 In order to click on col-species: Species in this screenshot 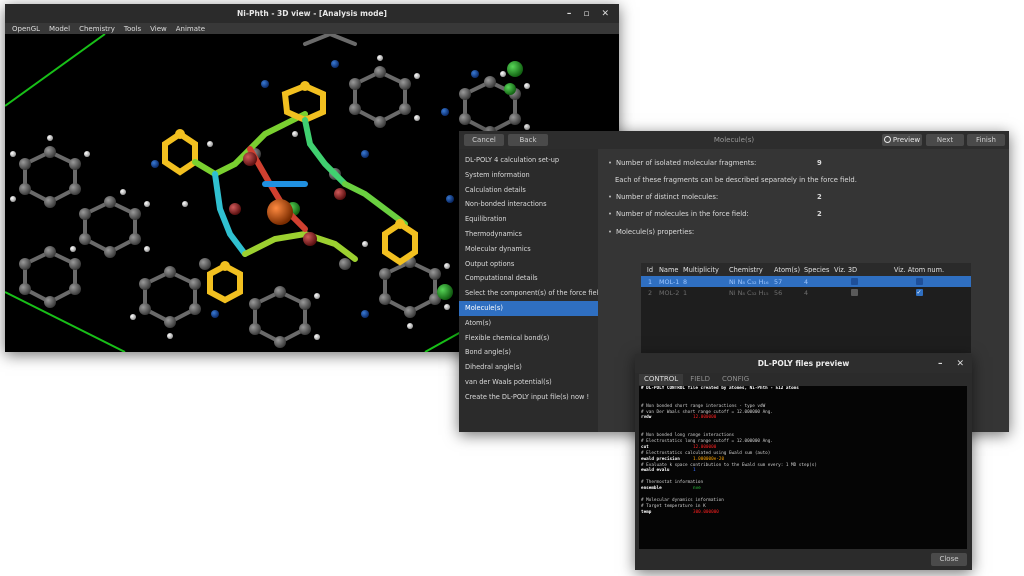, I will do `click(817, 269)`.